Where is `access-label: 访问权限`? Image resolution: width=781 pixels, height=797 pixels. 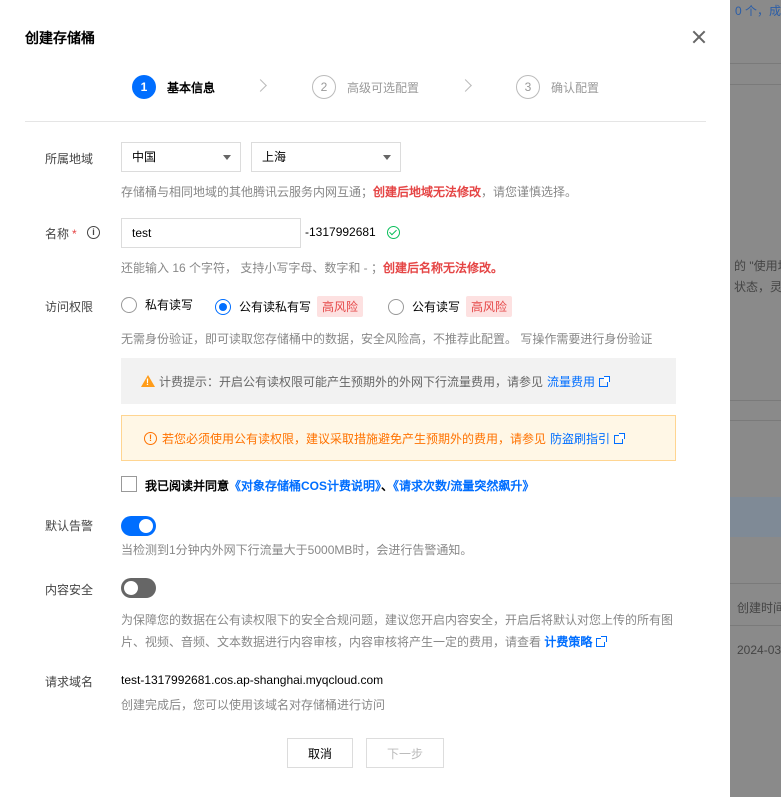 access-label: 访问权限 is located at coordinates (69, 307).